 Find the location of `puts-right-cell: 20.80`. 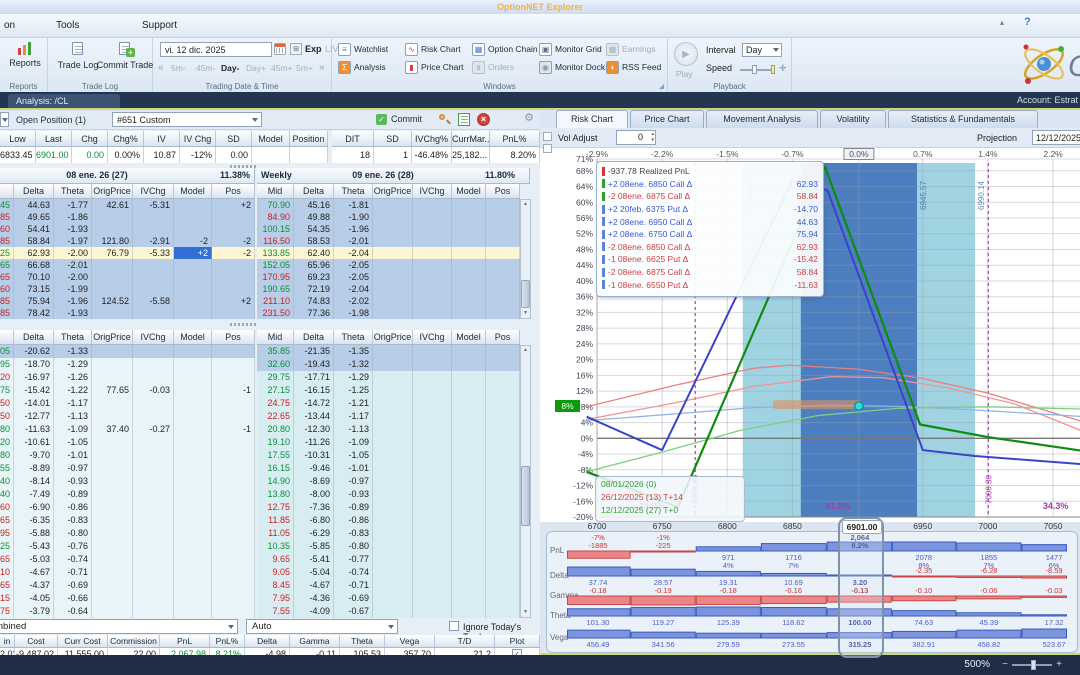

puts-right-cell: 20.80 is located at coordinates (275, 429).